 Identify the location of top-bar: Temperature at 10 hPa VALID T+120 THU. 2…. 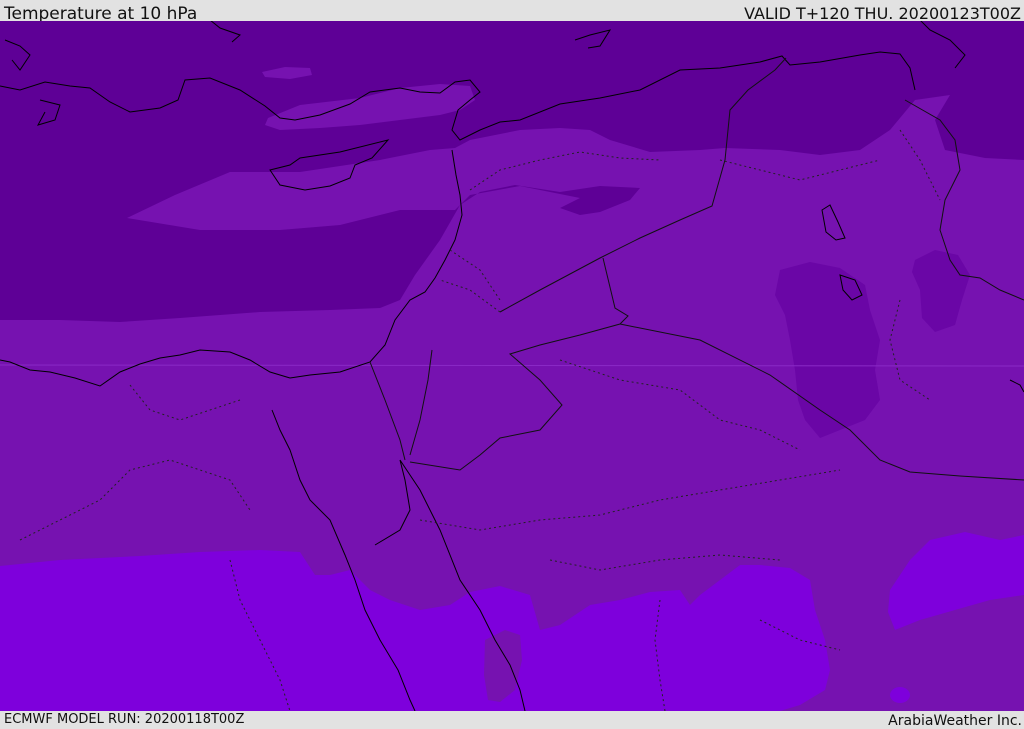
(512, 12).